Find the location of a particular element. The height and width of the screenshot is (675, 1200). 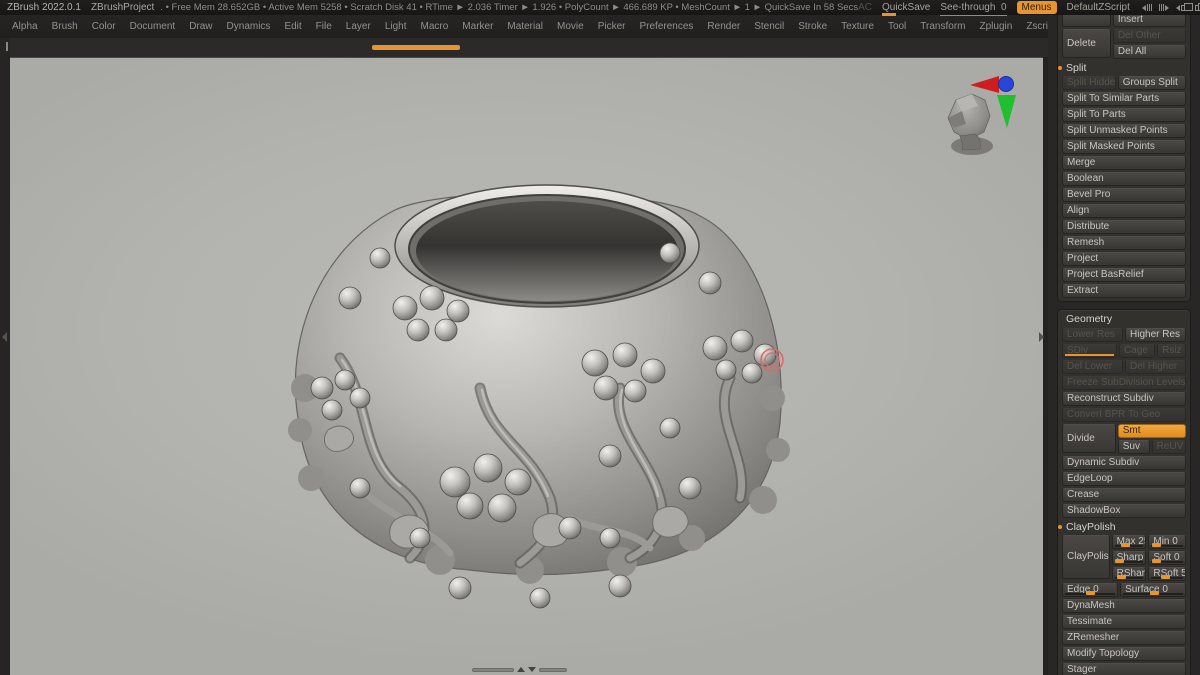

menu-item: Light is located at coordinates (396, 26).